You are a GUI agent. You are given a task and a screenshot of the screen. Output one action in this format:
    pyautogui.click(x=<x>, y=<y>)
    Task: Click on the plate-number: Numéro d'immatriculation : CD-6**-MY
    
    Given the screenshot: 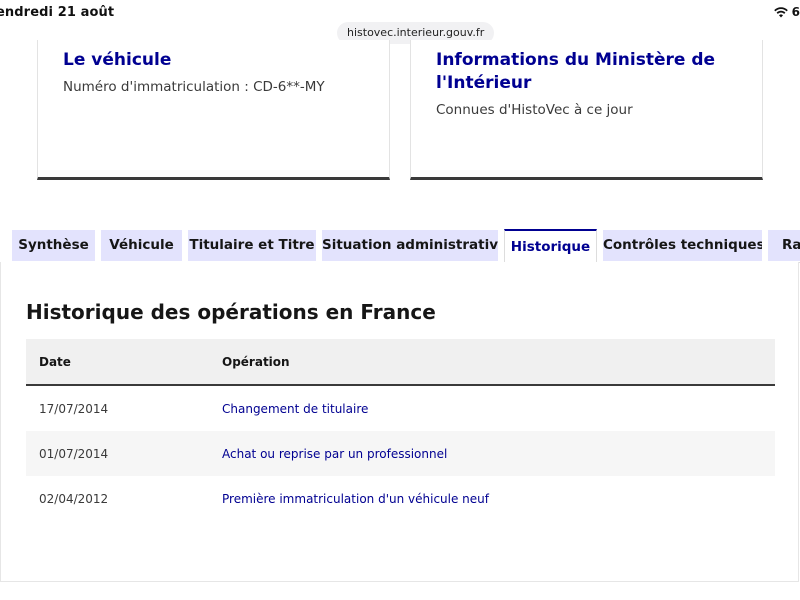 What is the action you would take?
    pyautogui.click(x=194, y=87)
    